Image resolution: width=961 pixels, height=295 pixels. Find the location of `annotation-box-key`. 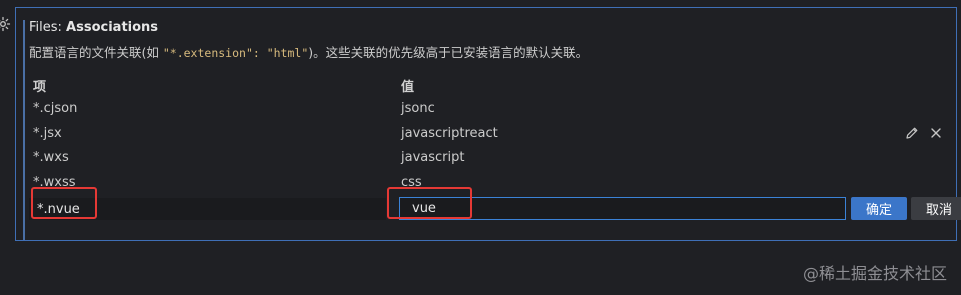

annotation-box-key is located at coordinates (64, 203).